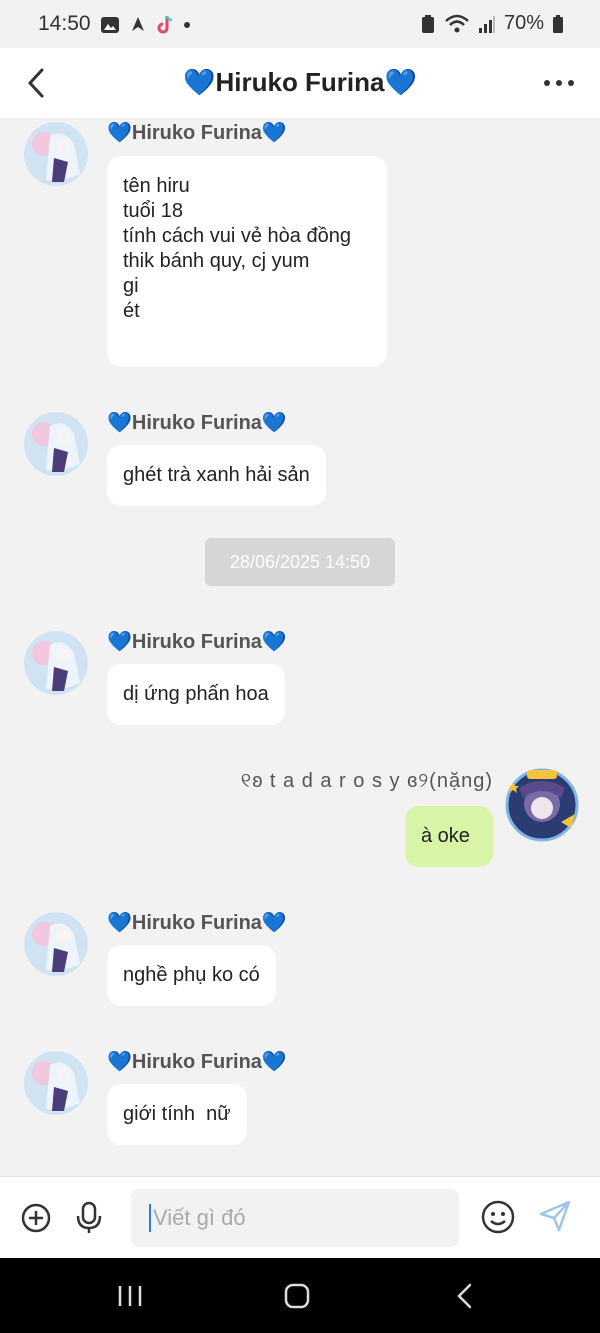 This screenshot has width=600, height=1333. I want to click on send-icon, so click(555, 1216).